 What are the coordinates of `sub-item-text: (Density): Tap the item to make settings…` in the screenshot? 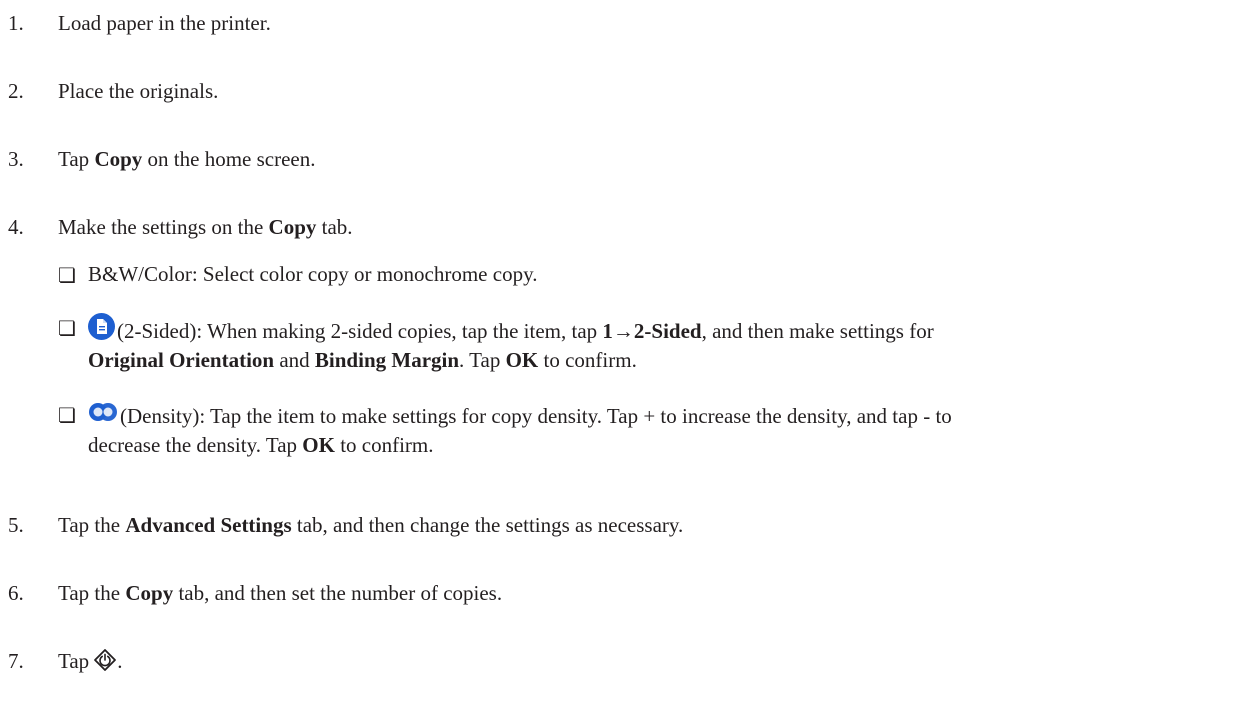 It's located at (653, 430).